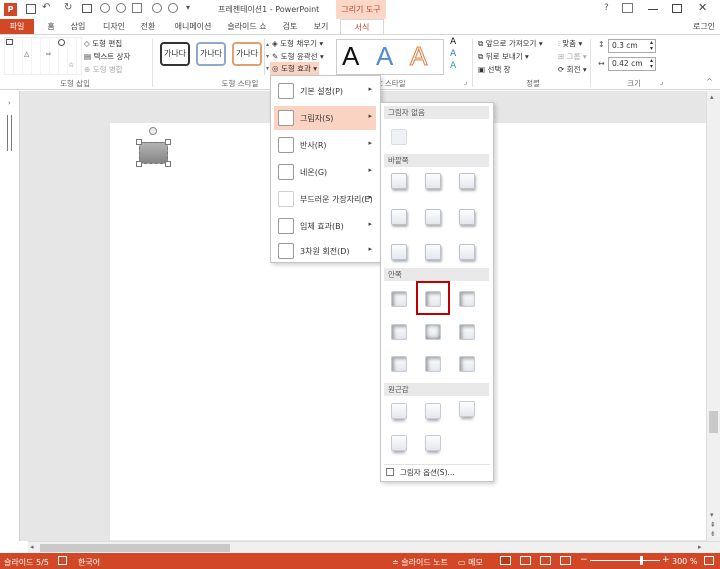 This screenshot has width=720, height=569. I want to click on selection-pane-button: ▣ 선택 창, so click(494, 69).